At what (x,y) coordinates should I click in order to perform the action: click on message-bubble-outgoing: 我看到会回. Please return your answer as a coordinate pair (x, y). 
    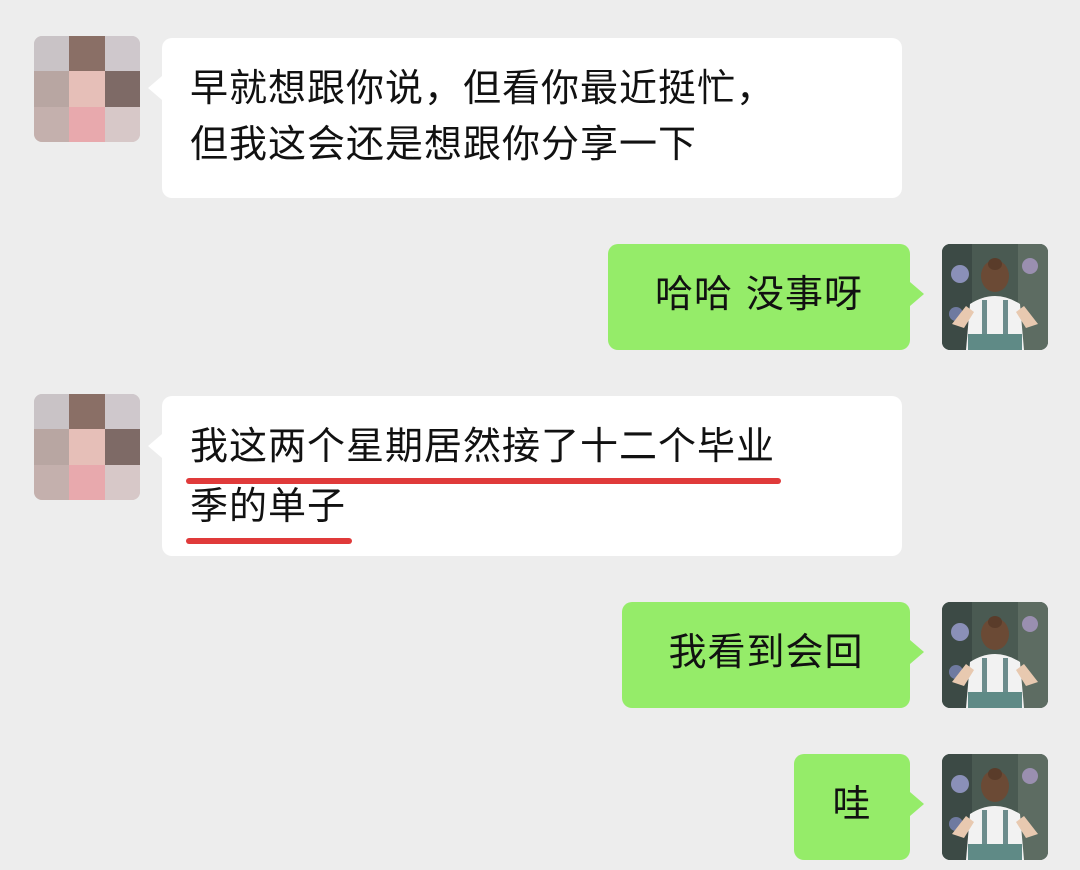
    Looking at the image, I should click on (773, 655).